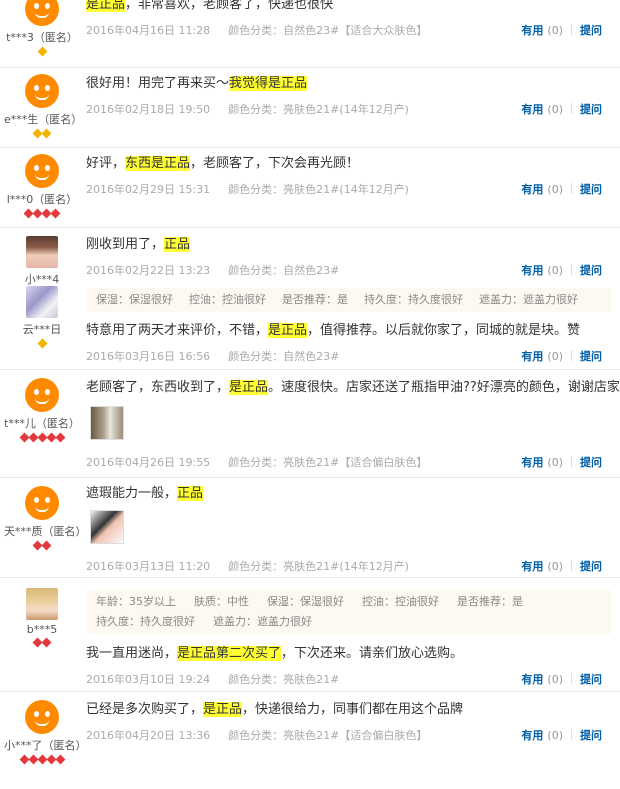 The height and width of the screenshot is (789, 620). Describe the element at coordinates (42, 279) in the screenshot. I see `reviewer-name: 小***4` at that location.